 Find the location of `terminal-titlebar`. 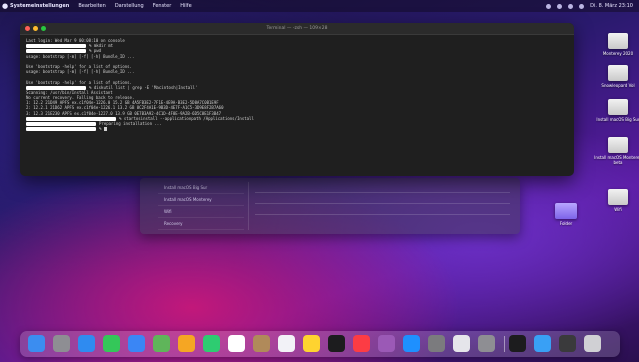

terminal-titlebar is located at coordinates (297, 29).